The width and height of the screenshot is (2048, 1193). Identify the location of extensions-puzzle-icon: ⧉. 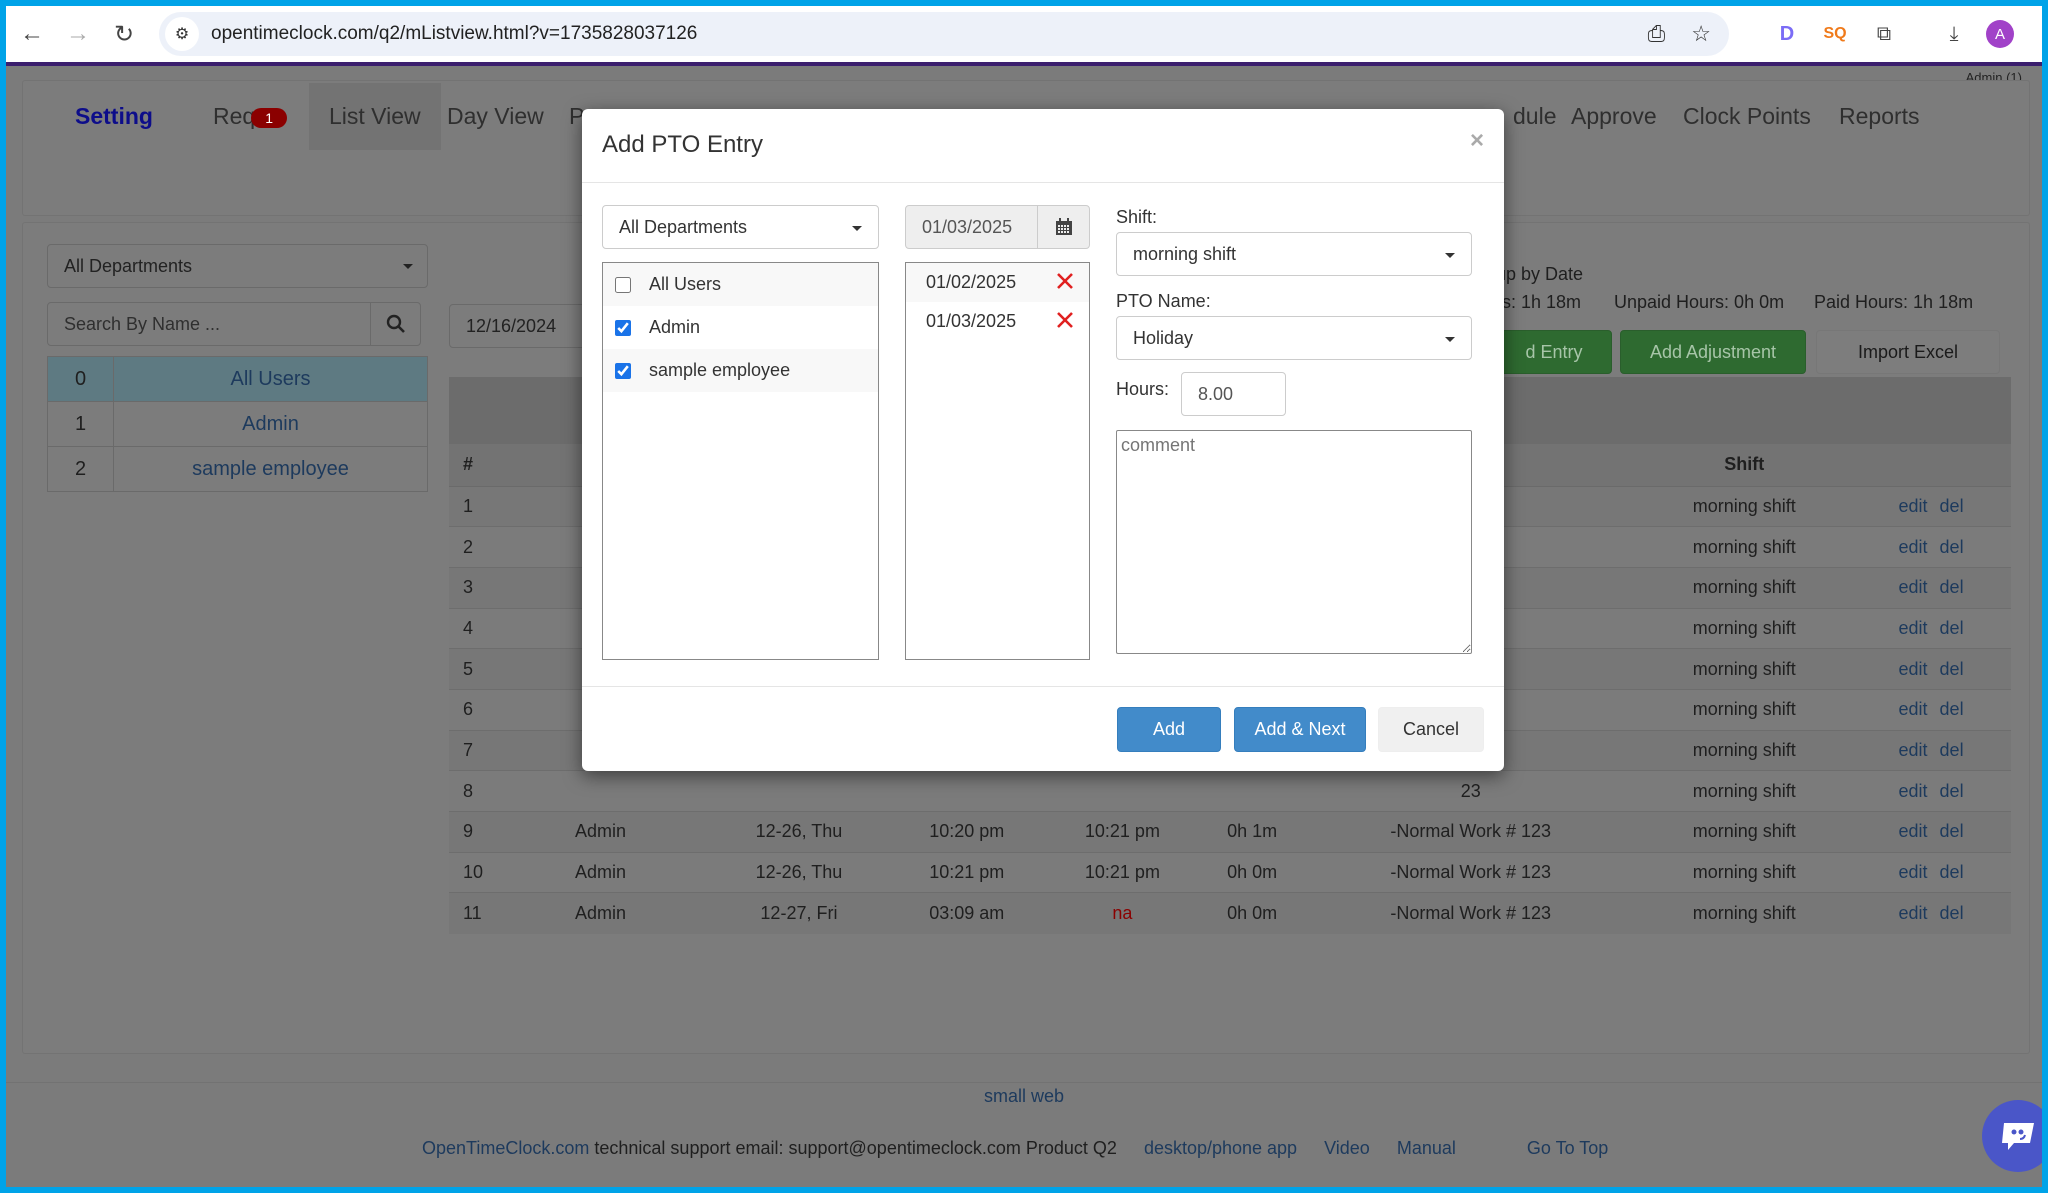
(1884, 34).